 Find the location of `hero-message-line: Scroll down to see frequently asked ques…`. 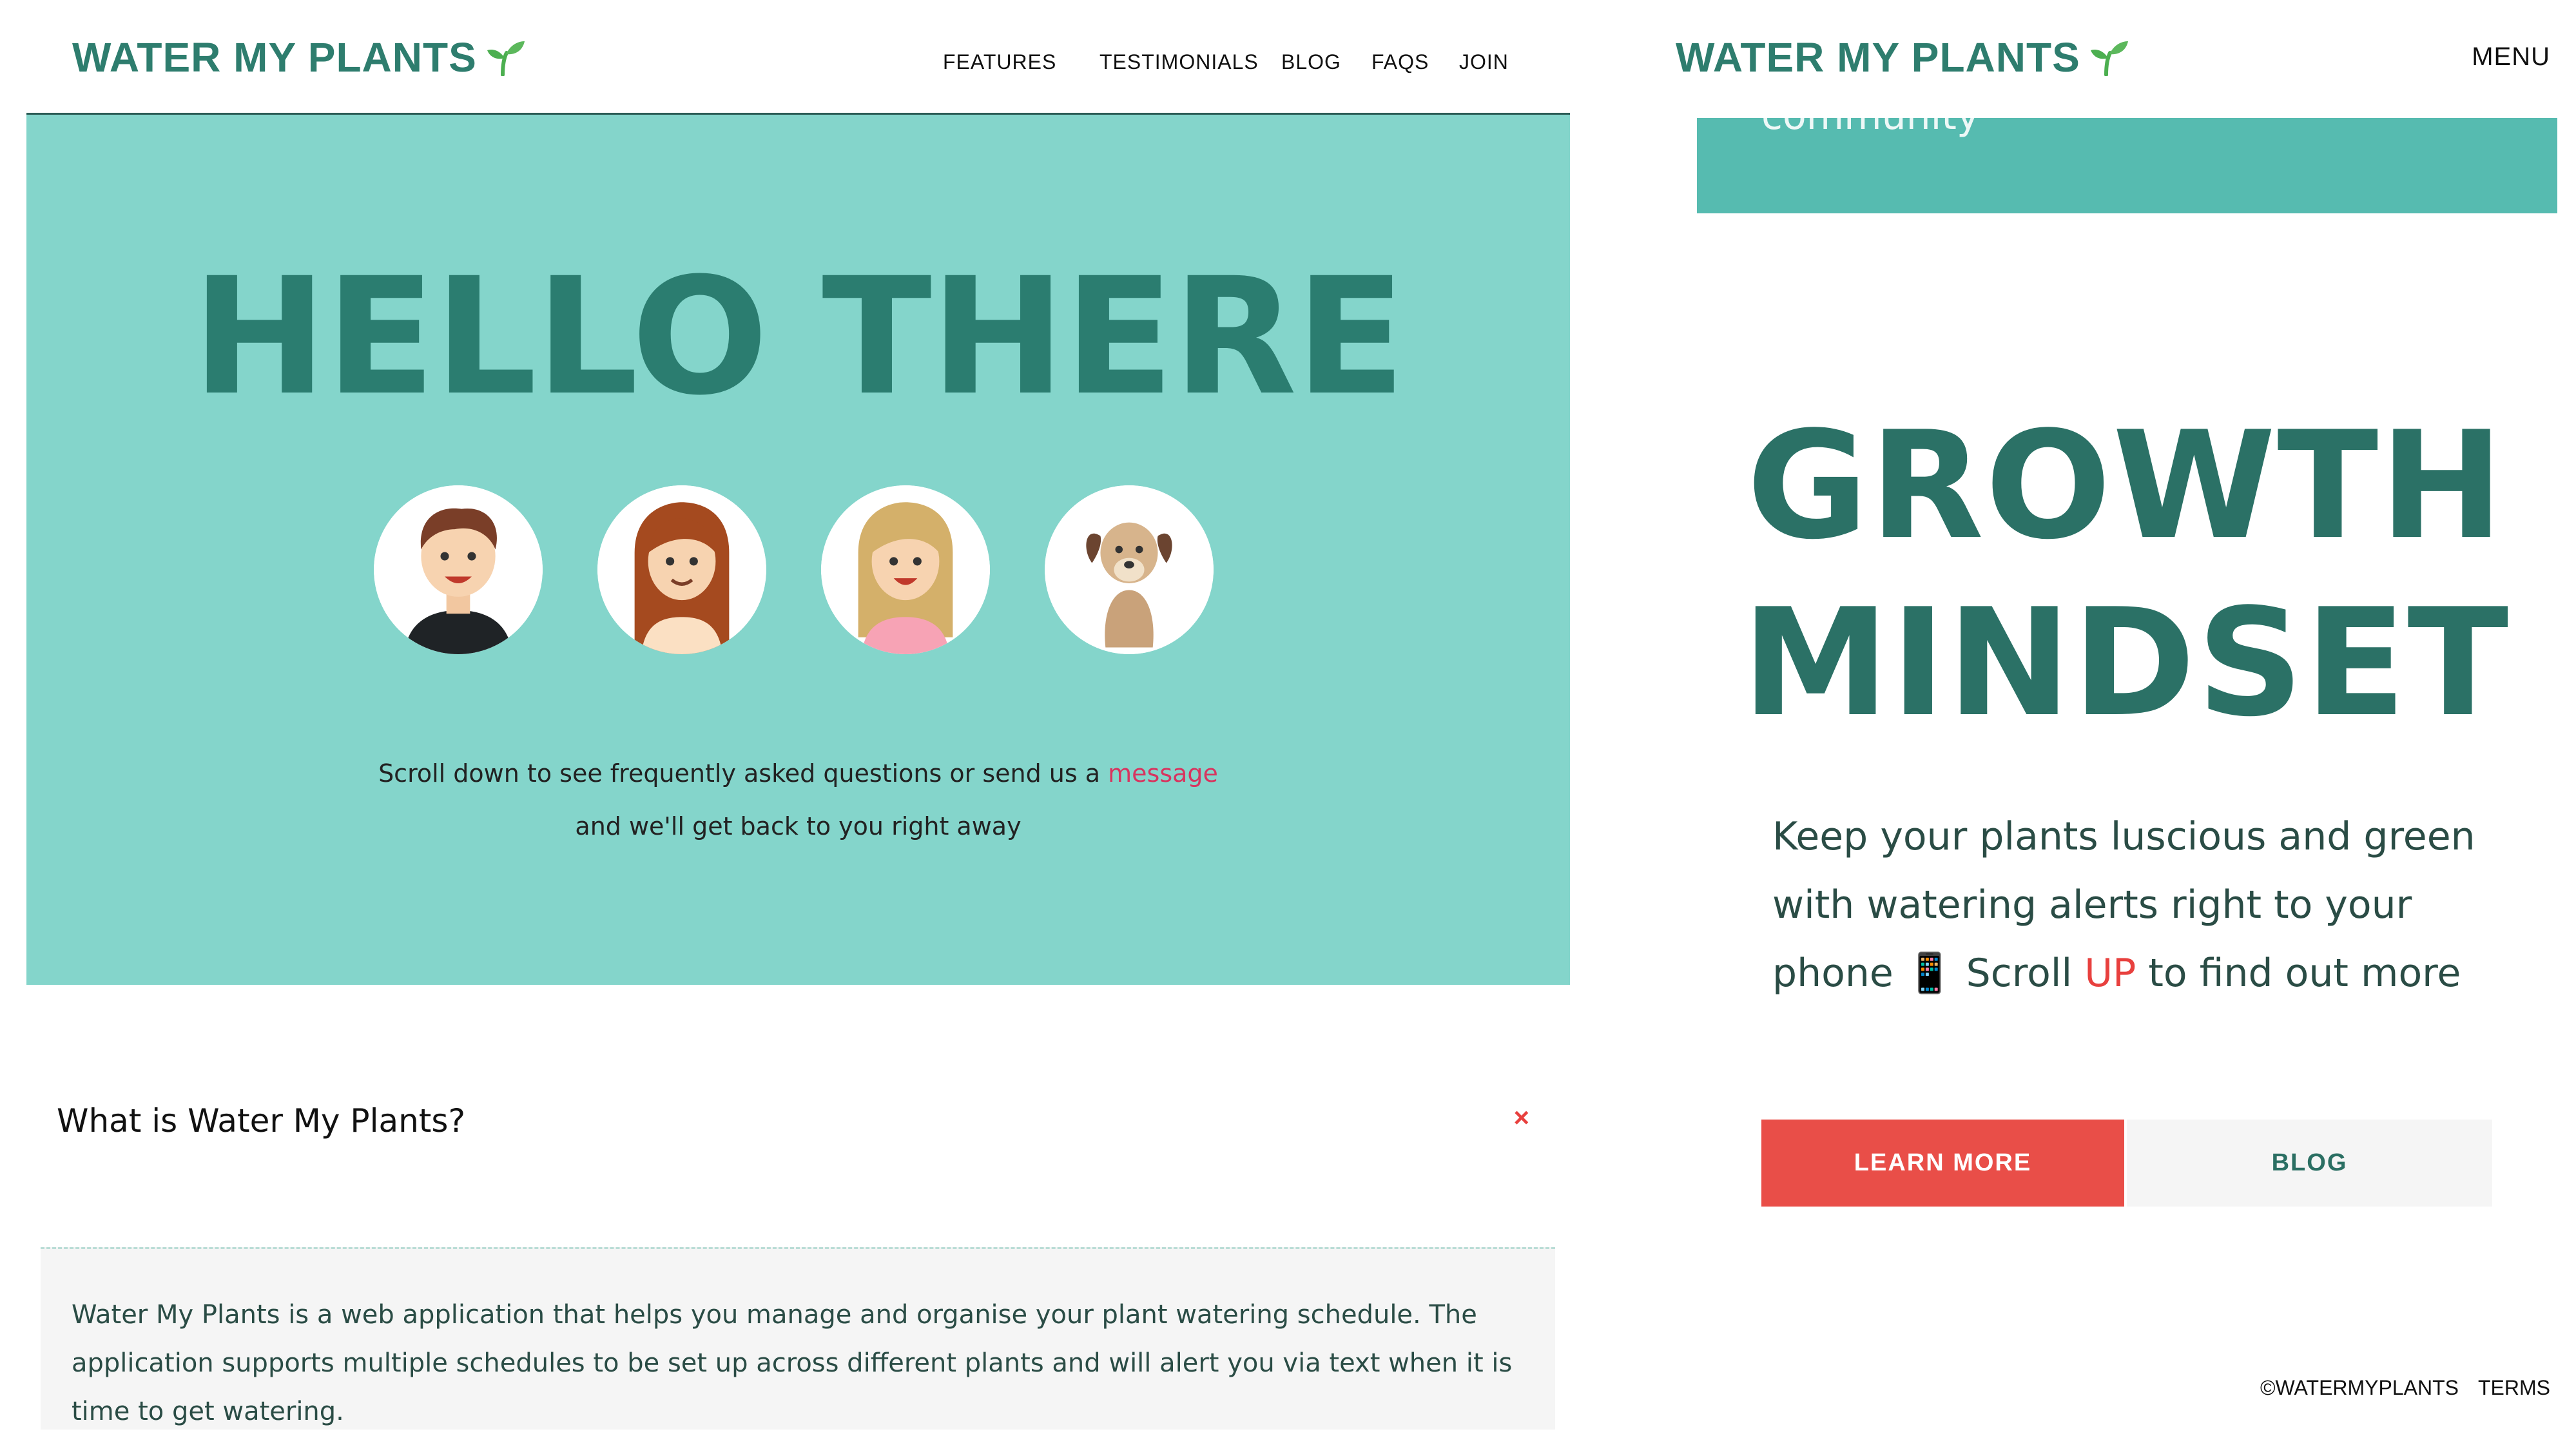

hero-message-line: Scroll down to see frequently asked ques… is located at coordinates (798, 773).